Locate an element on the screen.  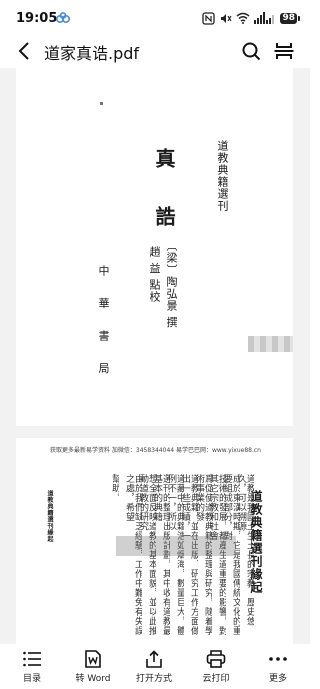
battery-icon: 98 is located at coordinates (290, 18).